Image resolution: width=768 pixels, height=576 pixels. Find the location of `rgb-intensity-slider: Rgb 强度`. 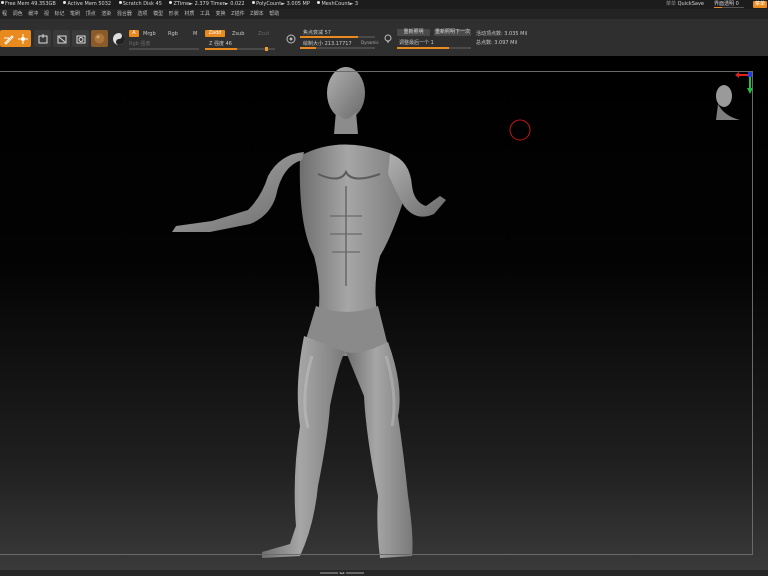

rgb-intensity-slider: Rgb 强度 is located at coordinates (139, 43).